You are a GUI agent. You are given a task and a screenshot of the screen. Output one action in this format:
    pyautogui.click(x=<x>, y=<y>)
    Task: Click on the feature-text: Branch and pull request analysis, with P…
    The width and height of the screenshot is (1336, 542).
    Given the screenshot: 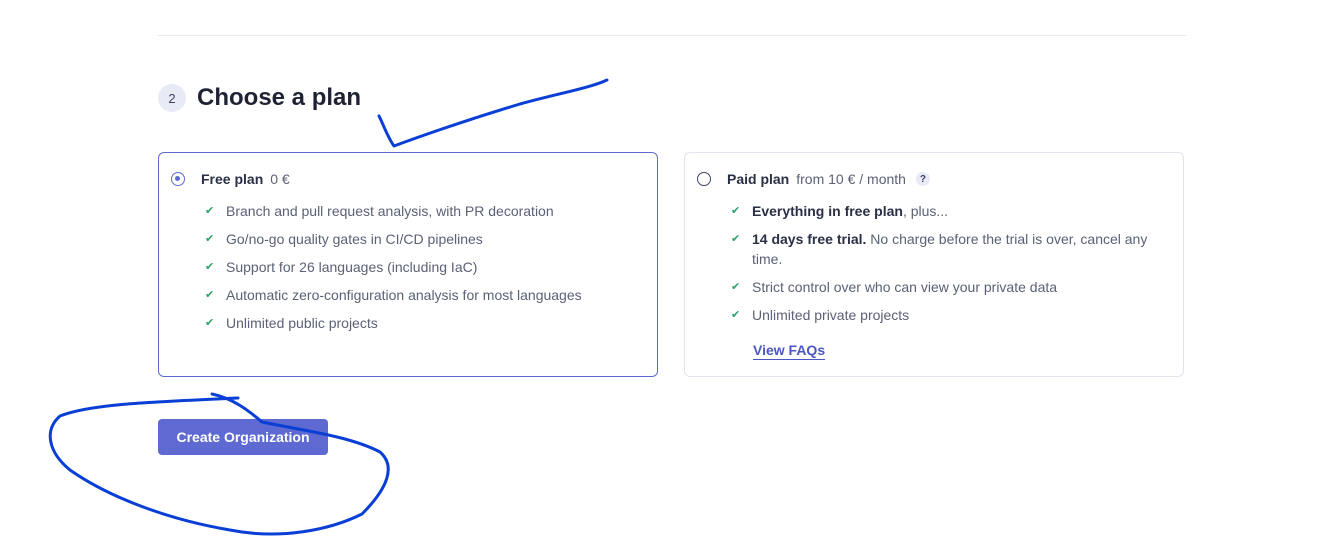 What is the action you would take?
    pyautogui.click(x=390, y=211)
    